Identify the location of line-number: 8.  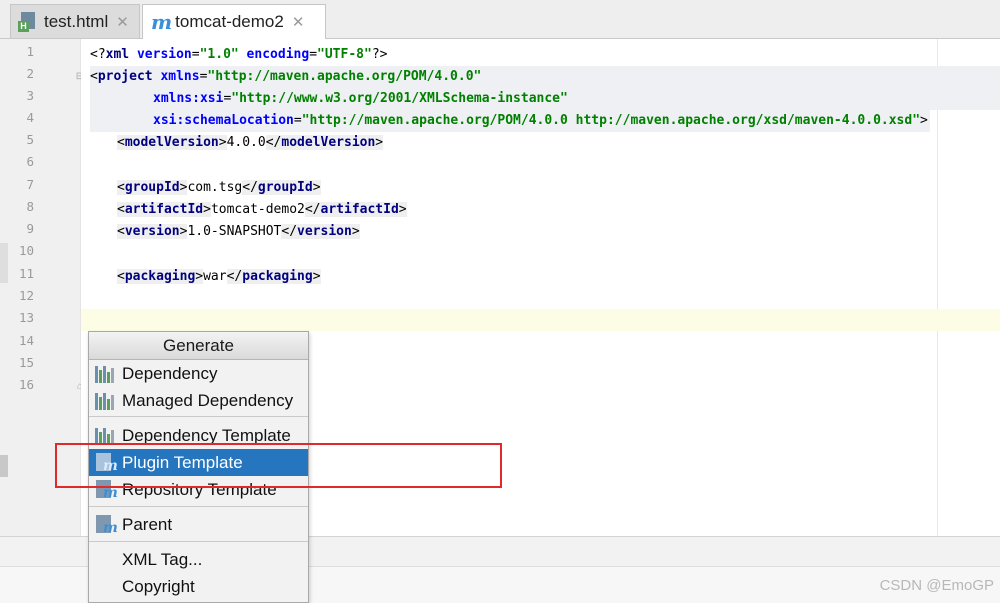
(30, 206).